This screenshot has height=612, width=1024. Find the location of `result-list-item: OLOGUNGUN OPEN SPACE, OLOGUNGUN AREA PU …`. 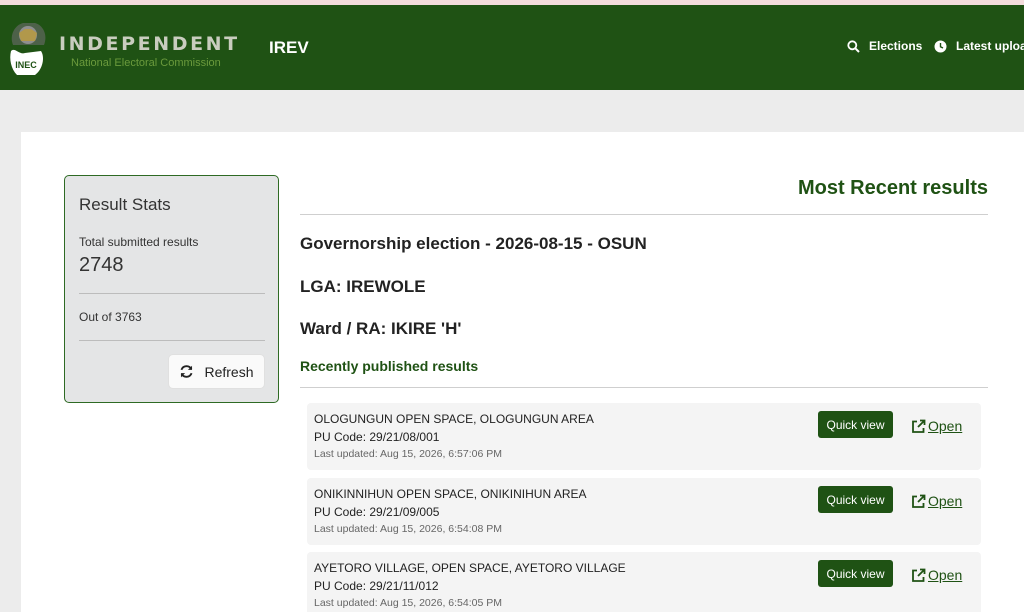

result-list-item: OLOGUNGUN OPEN SPACE, OLOGUNGUN AREA PU … is located at coordinates (644, 436).